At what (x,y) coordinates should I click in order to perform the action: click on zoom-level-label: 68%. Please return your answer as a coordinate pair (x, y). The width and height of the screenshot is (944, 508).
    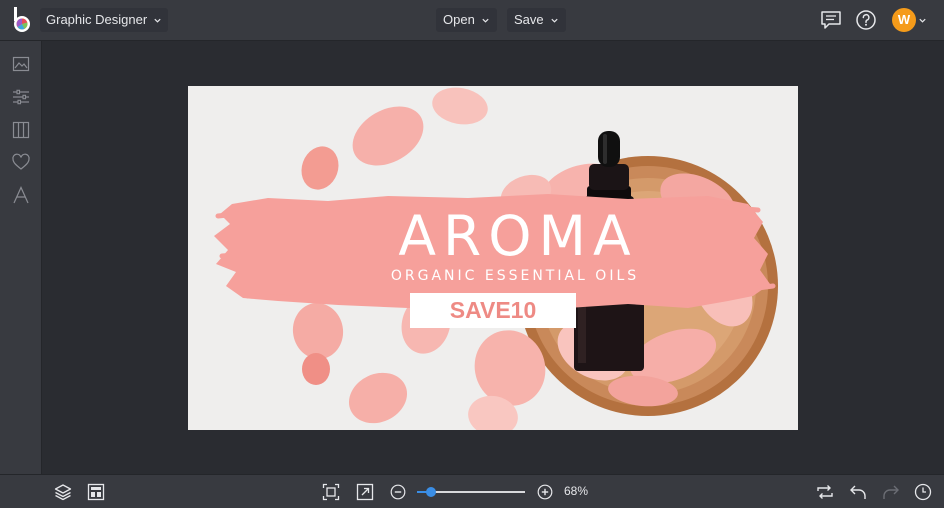
    Looking at the image, I should click on (576, 491).